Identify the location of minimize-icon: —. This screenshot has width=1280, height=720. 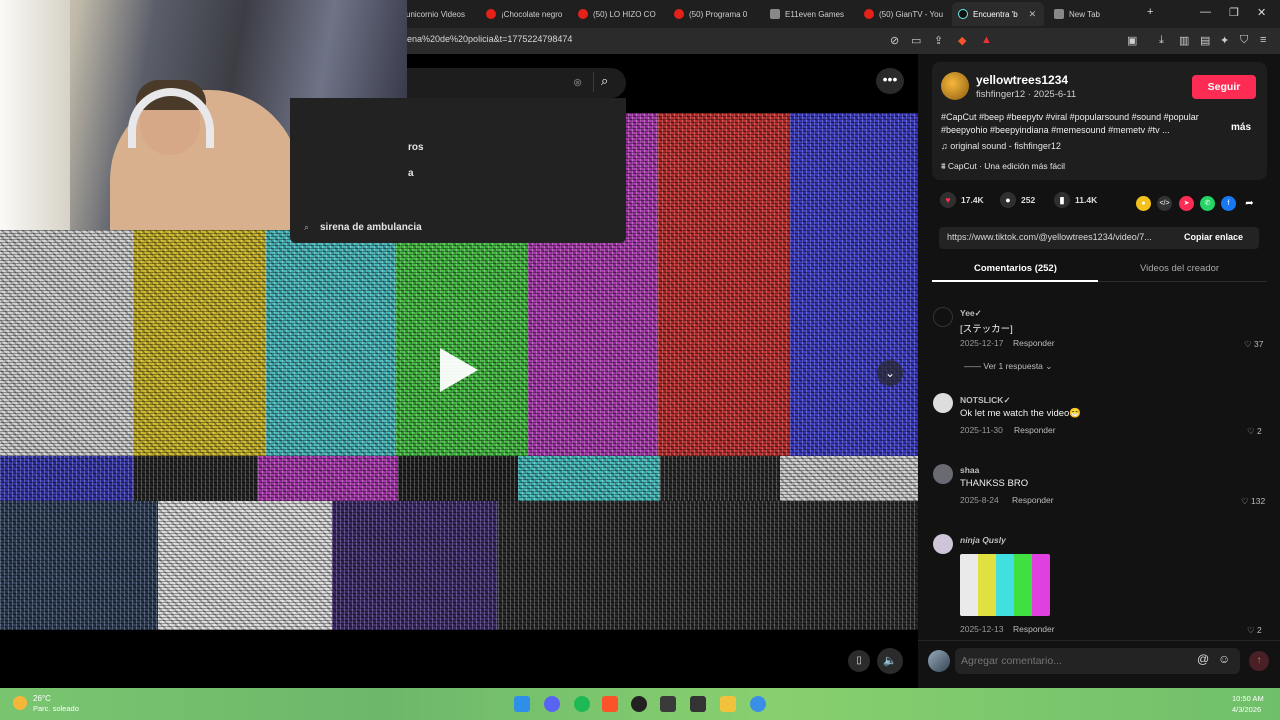
(1205, 12).